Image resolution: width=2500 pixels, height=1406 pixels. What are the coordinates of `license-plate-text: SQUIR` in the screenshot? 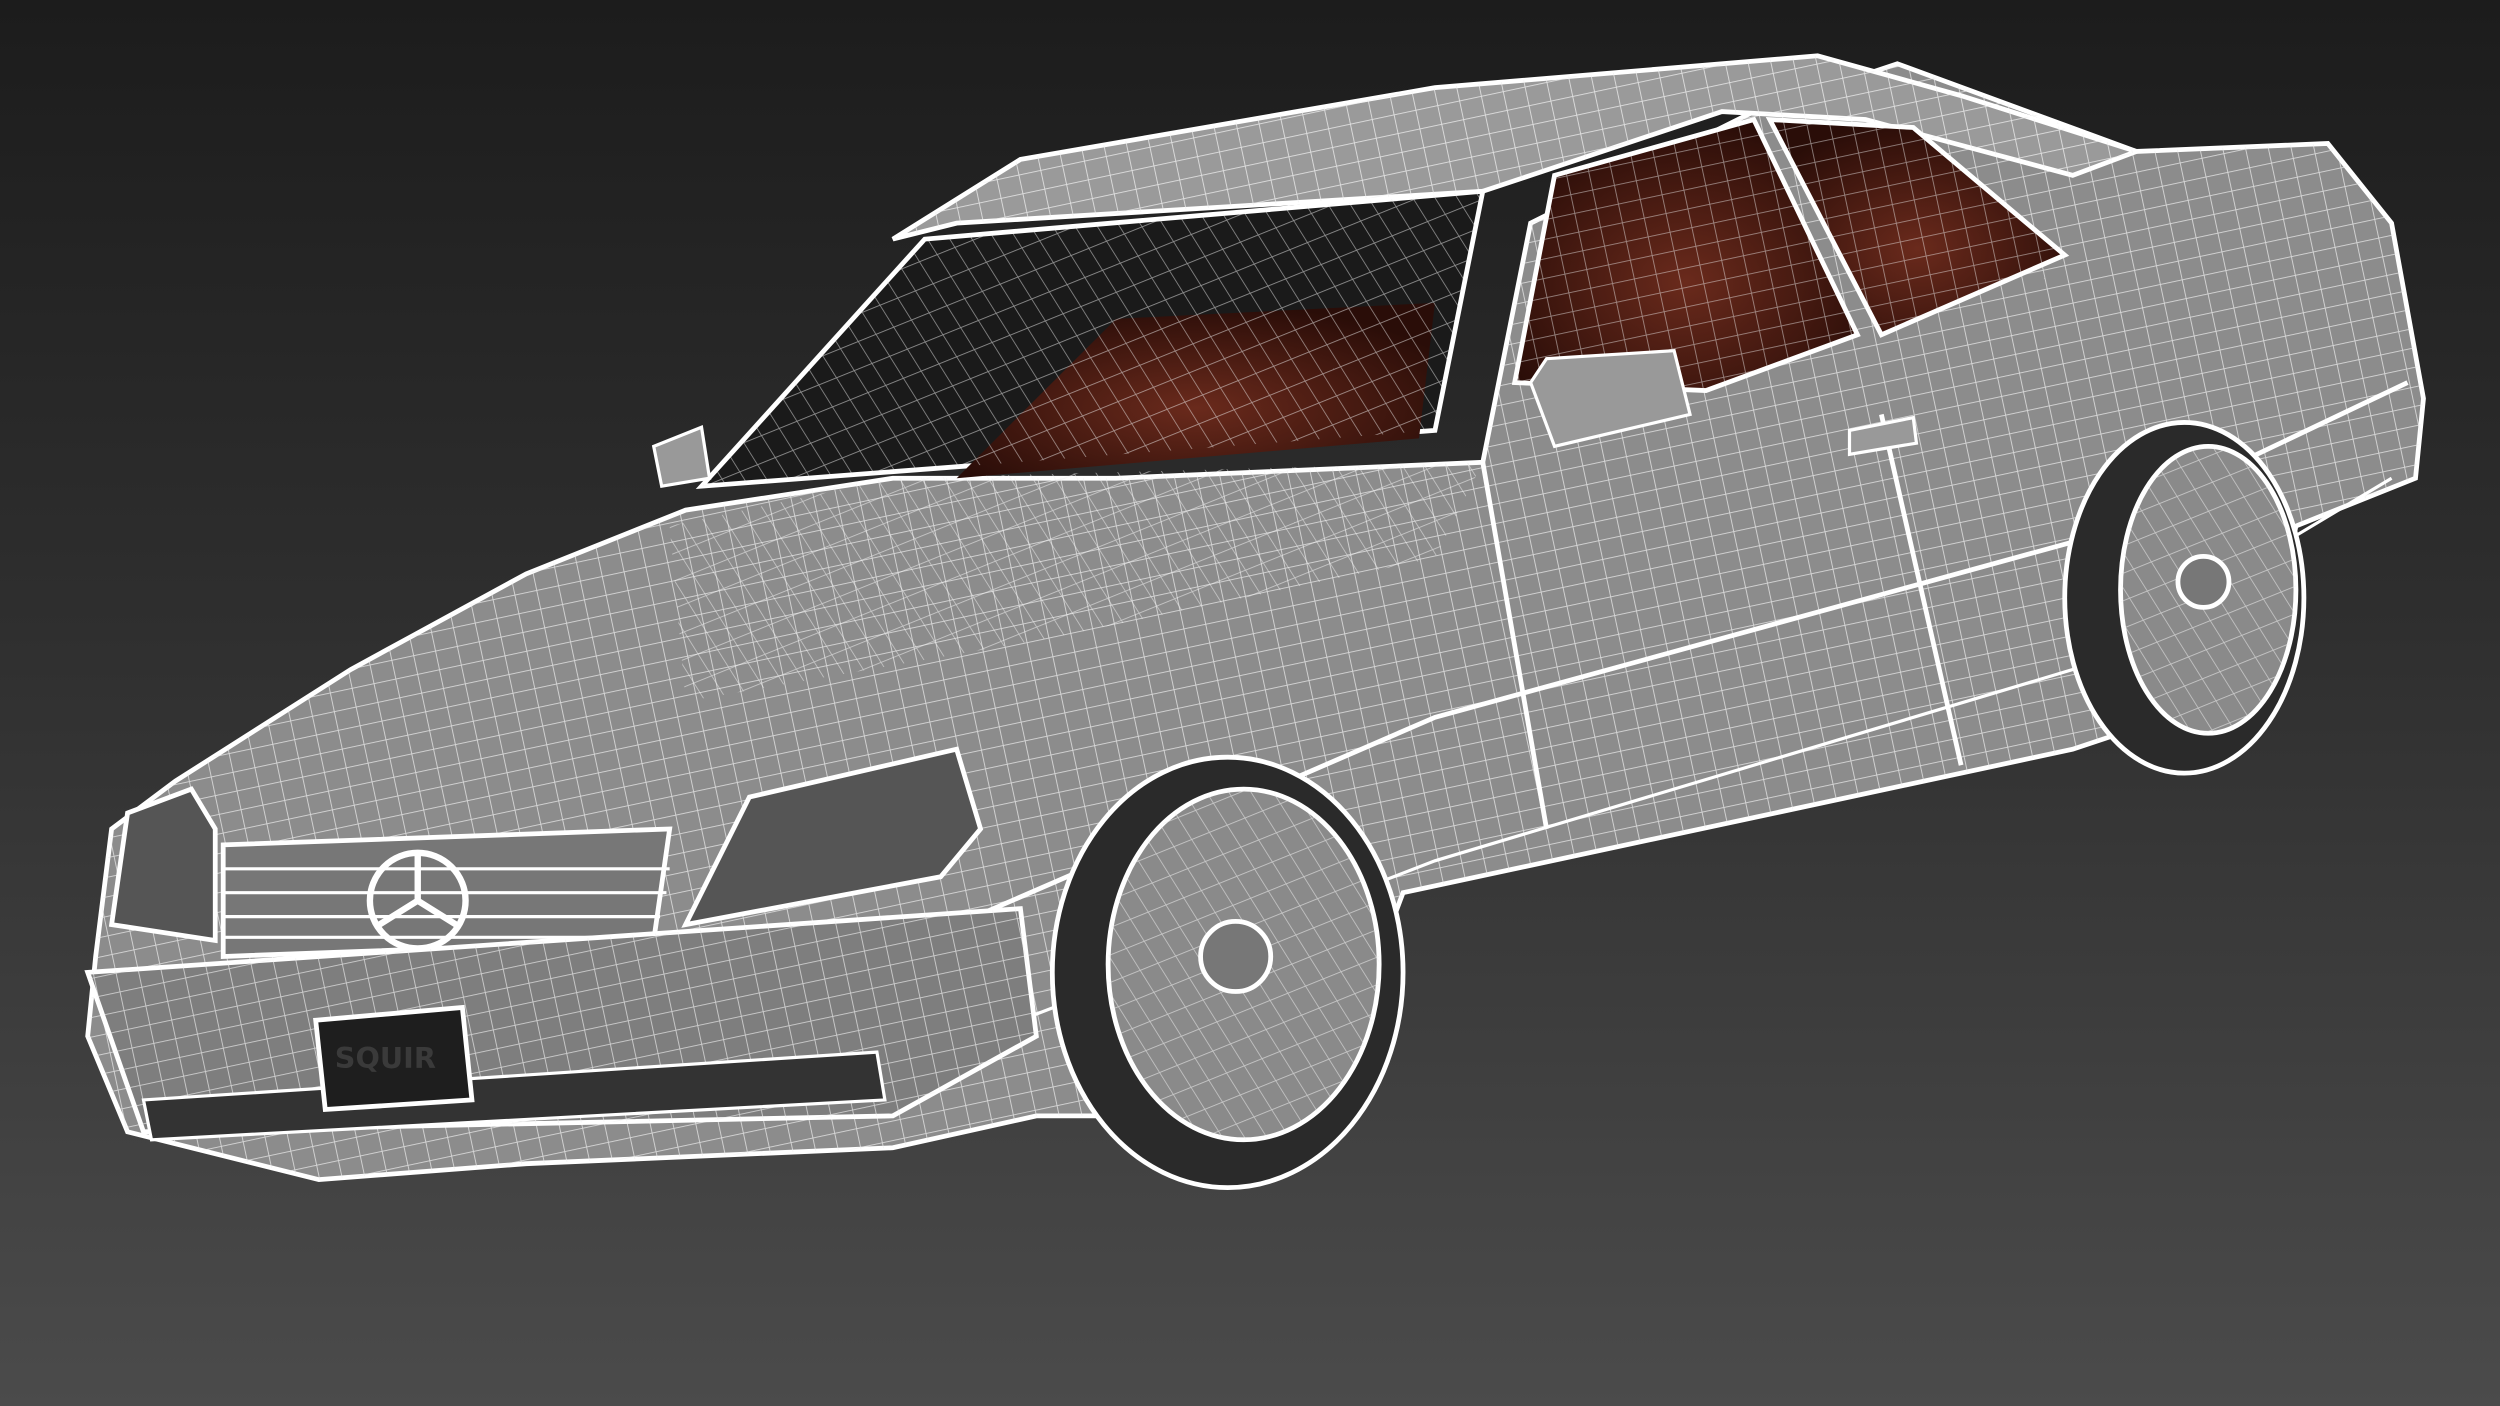 It's located at (385, 1058).